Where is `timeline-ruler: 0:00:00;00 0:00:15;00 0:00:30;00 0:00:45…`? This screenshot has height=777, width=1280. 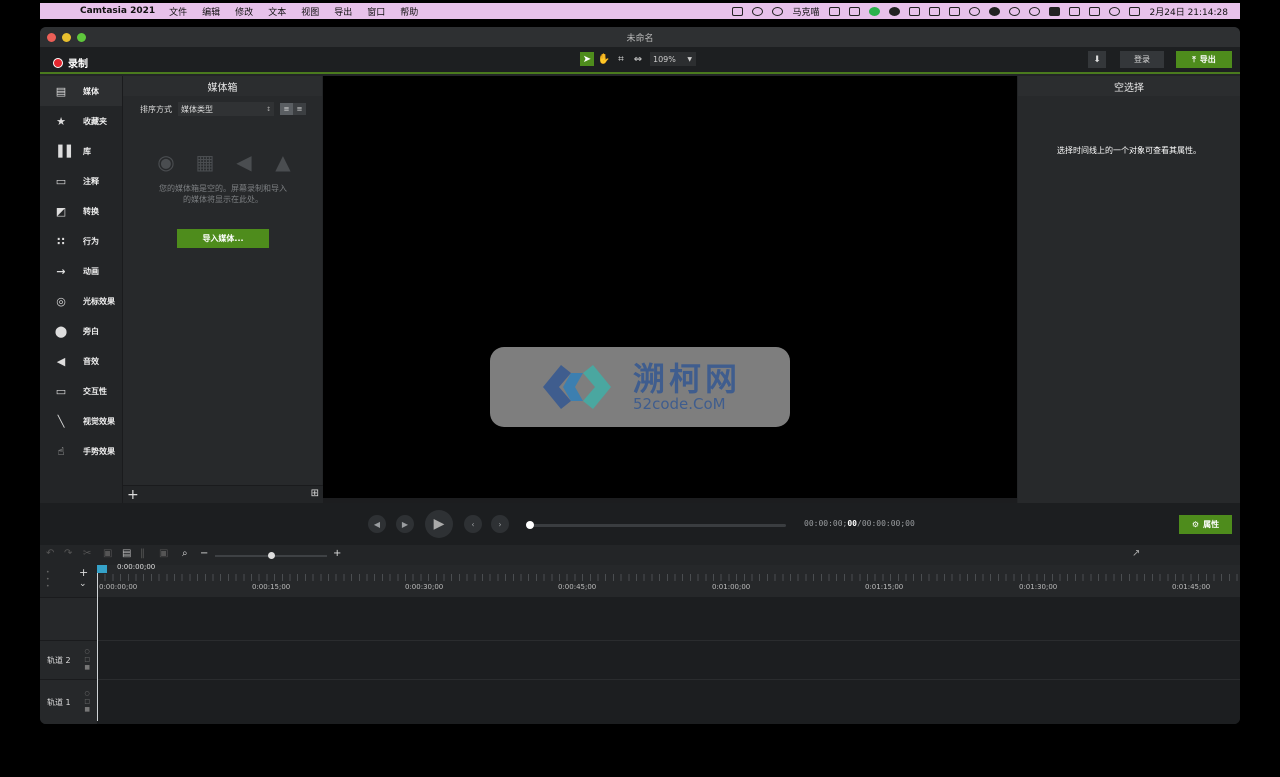 timeline-ruler: 0:00:00;00 0:00:15;00 0:00:30;00 0:00:45… is located at coordinates (668, 581).